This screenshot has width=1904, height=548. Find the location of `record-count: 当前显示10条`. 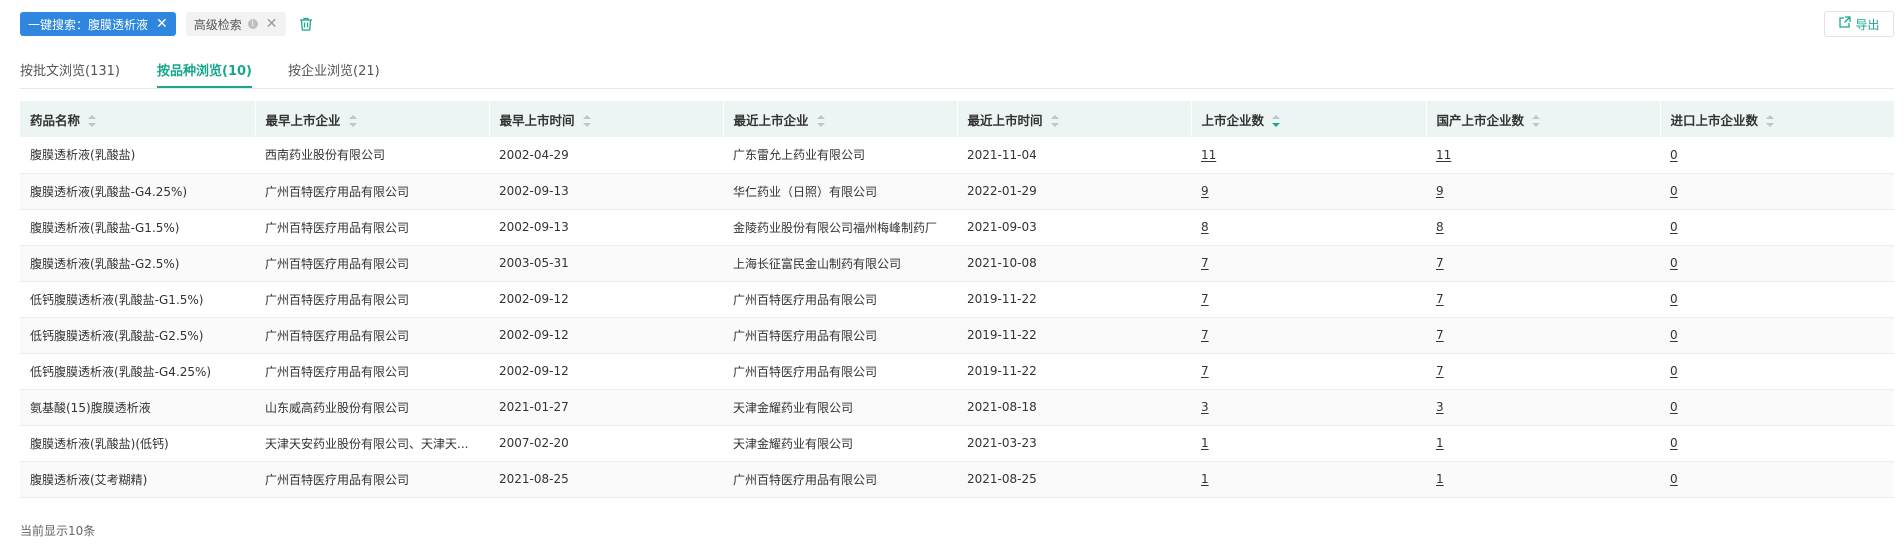

record-count: 当前显示10条 is located at coordinates (58, 531).